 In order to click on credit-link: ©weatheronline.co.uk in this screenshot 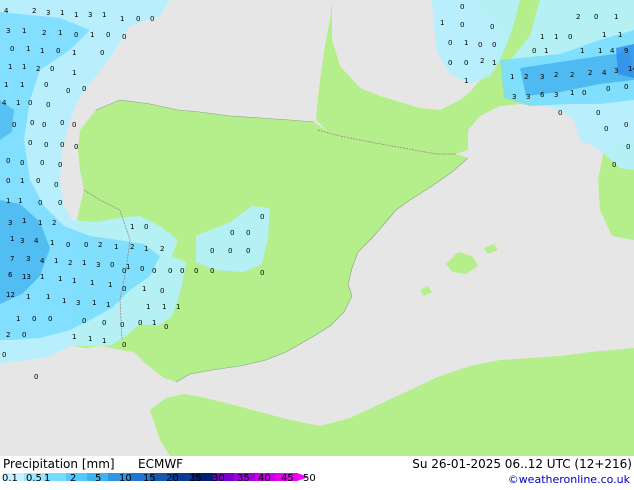, I will do `click(569, 479)`.